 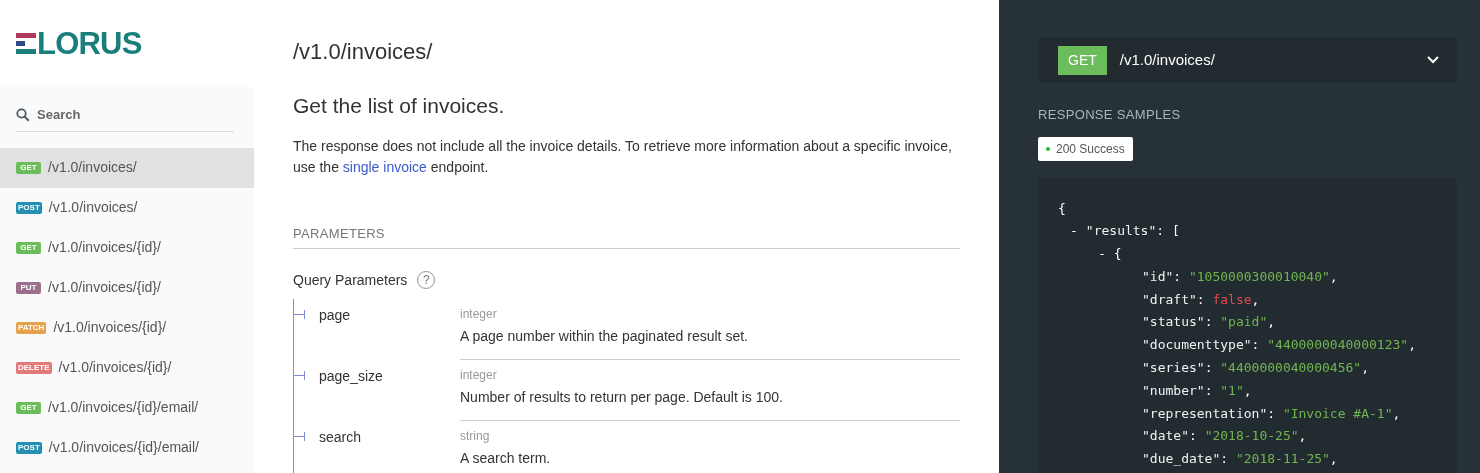 I want to click on search-field: Search, so click(x=127, y=115).